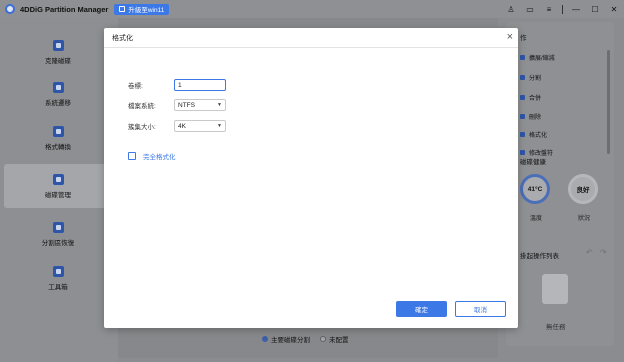  I want to click on app-logo-icon, so click(10, 9).